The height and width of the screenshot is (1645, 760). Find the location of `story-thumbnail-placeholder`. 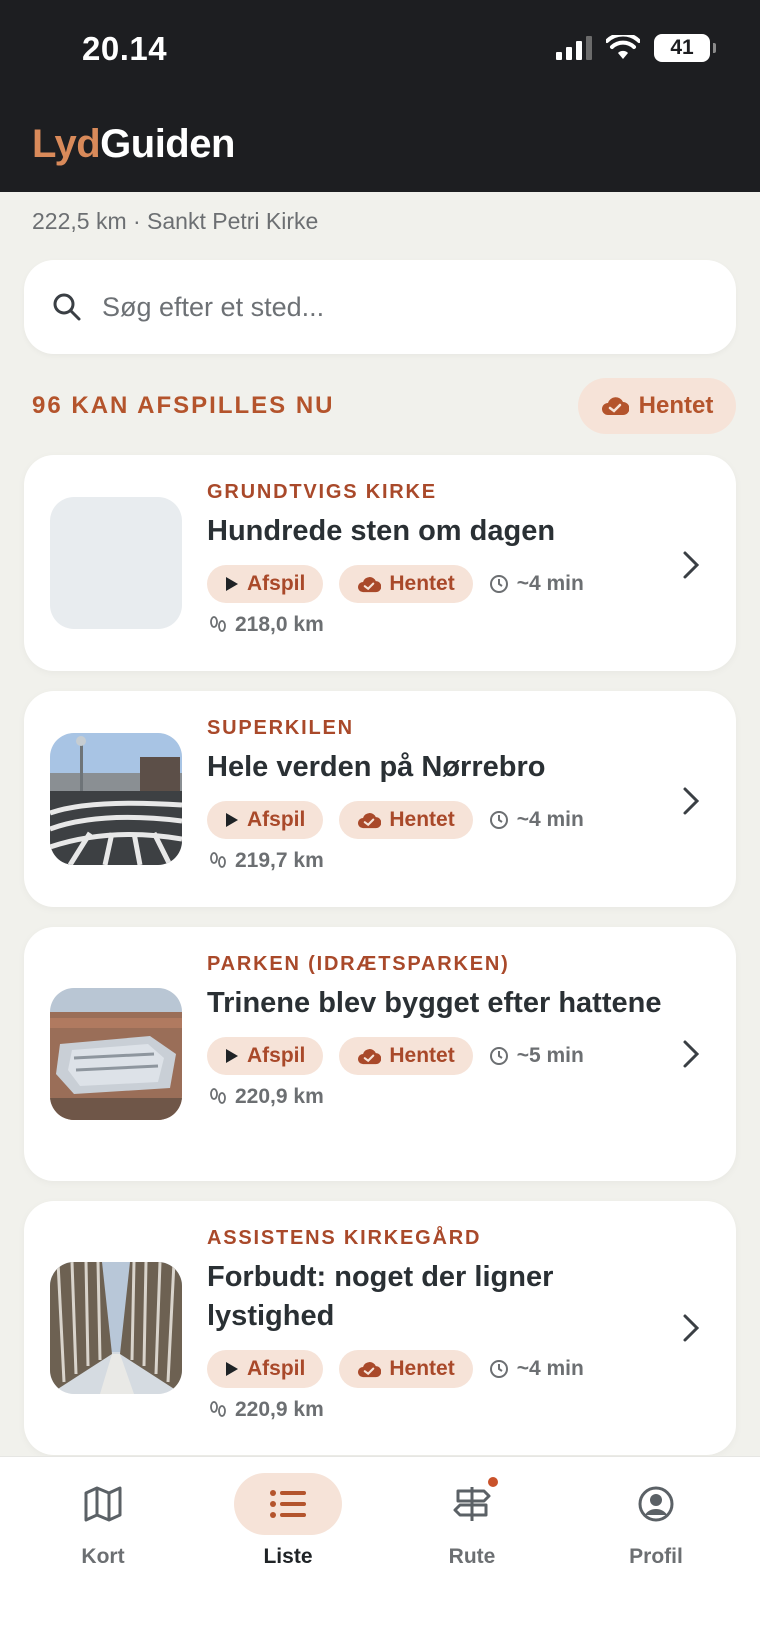

story-thumbnail-placeholder is located at coordinates (116, 563).